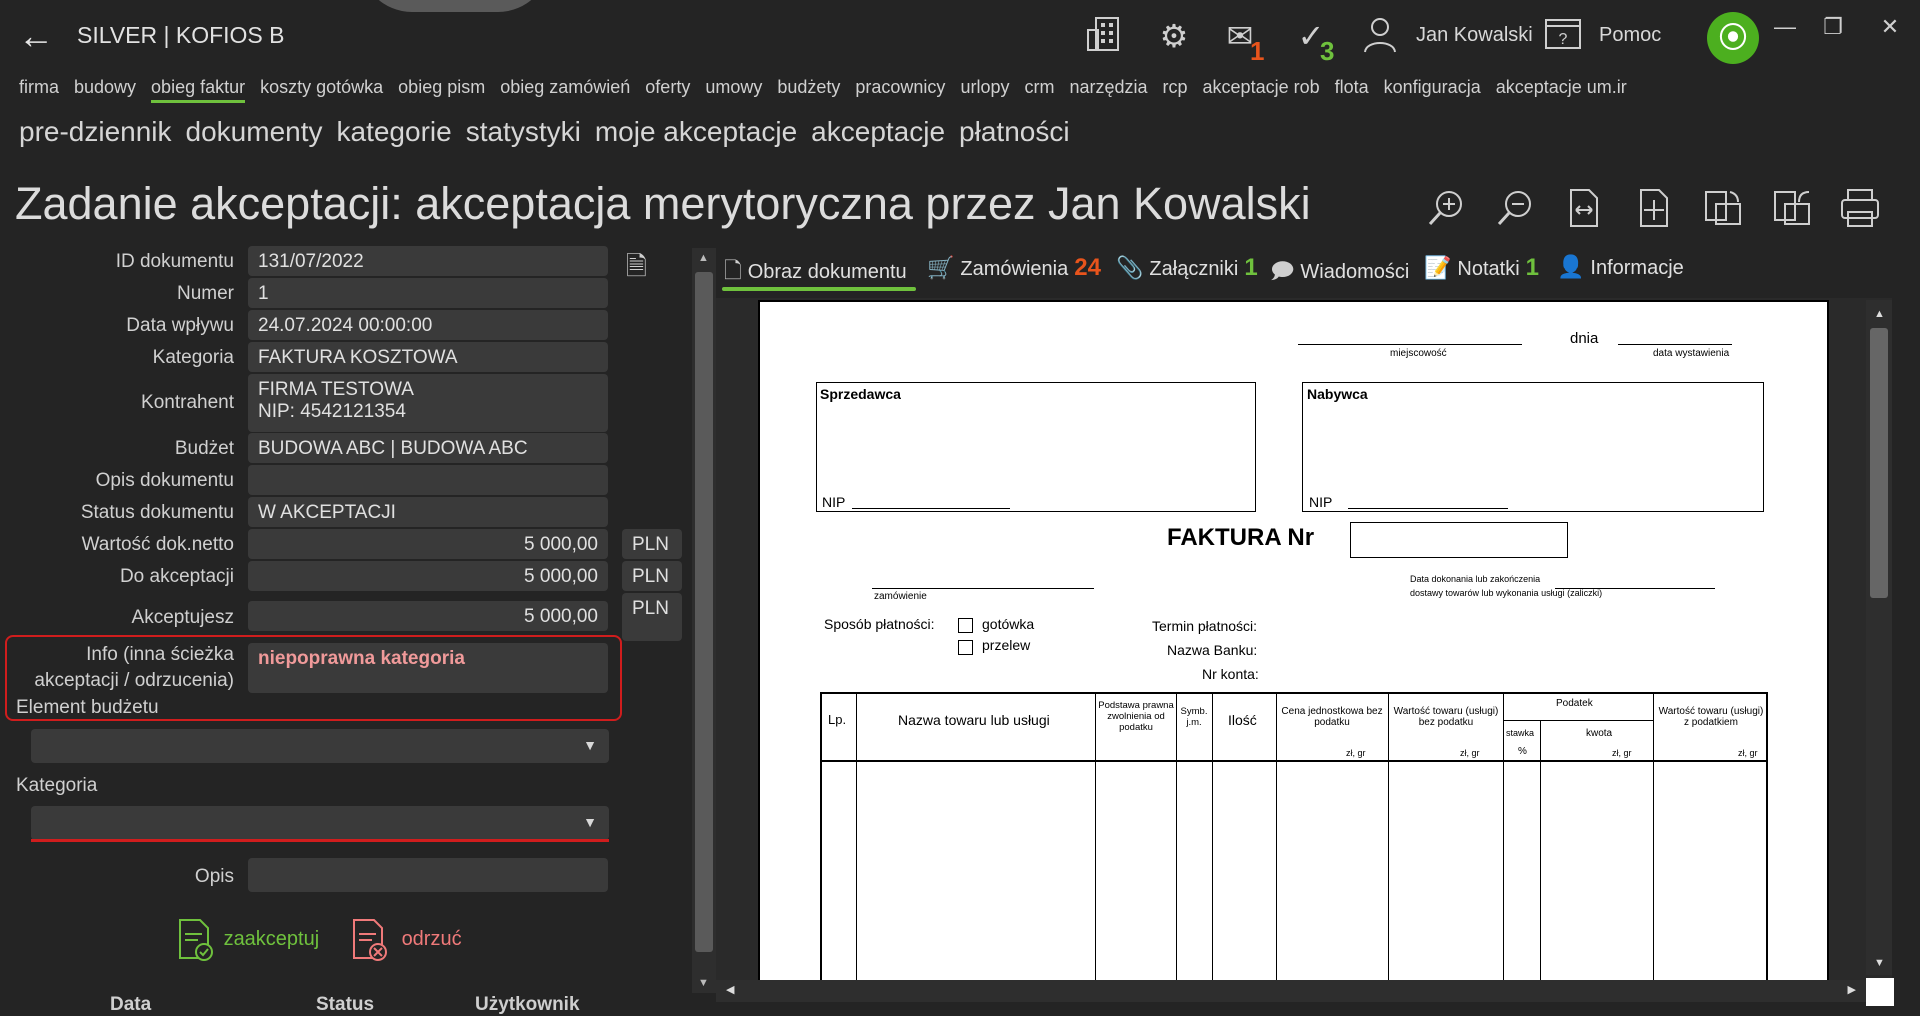 The image size is (1920, 1016). Describe the element at coordinates (1880, 992) in the screenshot. I see `scrollbar-corner` at that location.